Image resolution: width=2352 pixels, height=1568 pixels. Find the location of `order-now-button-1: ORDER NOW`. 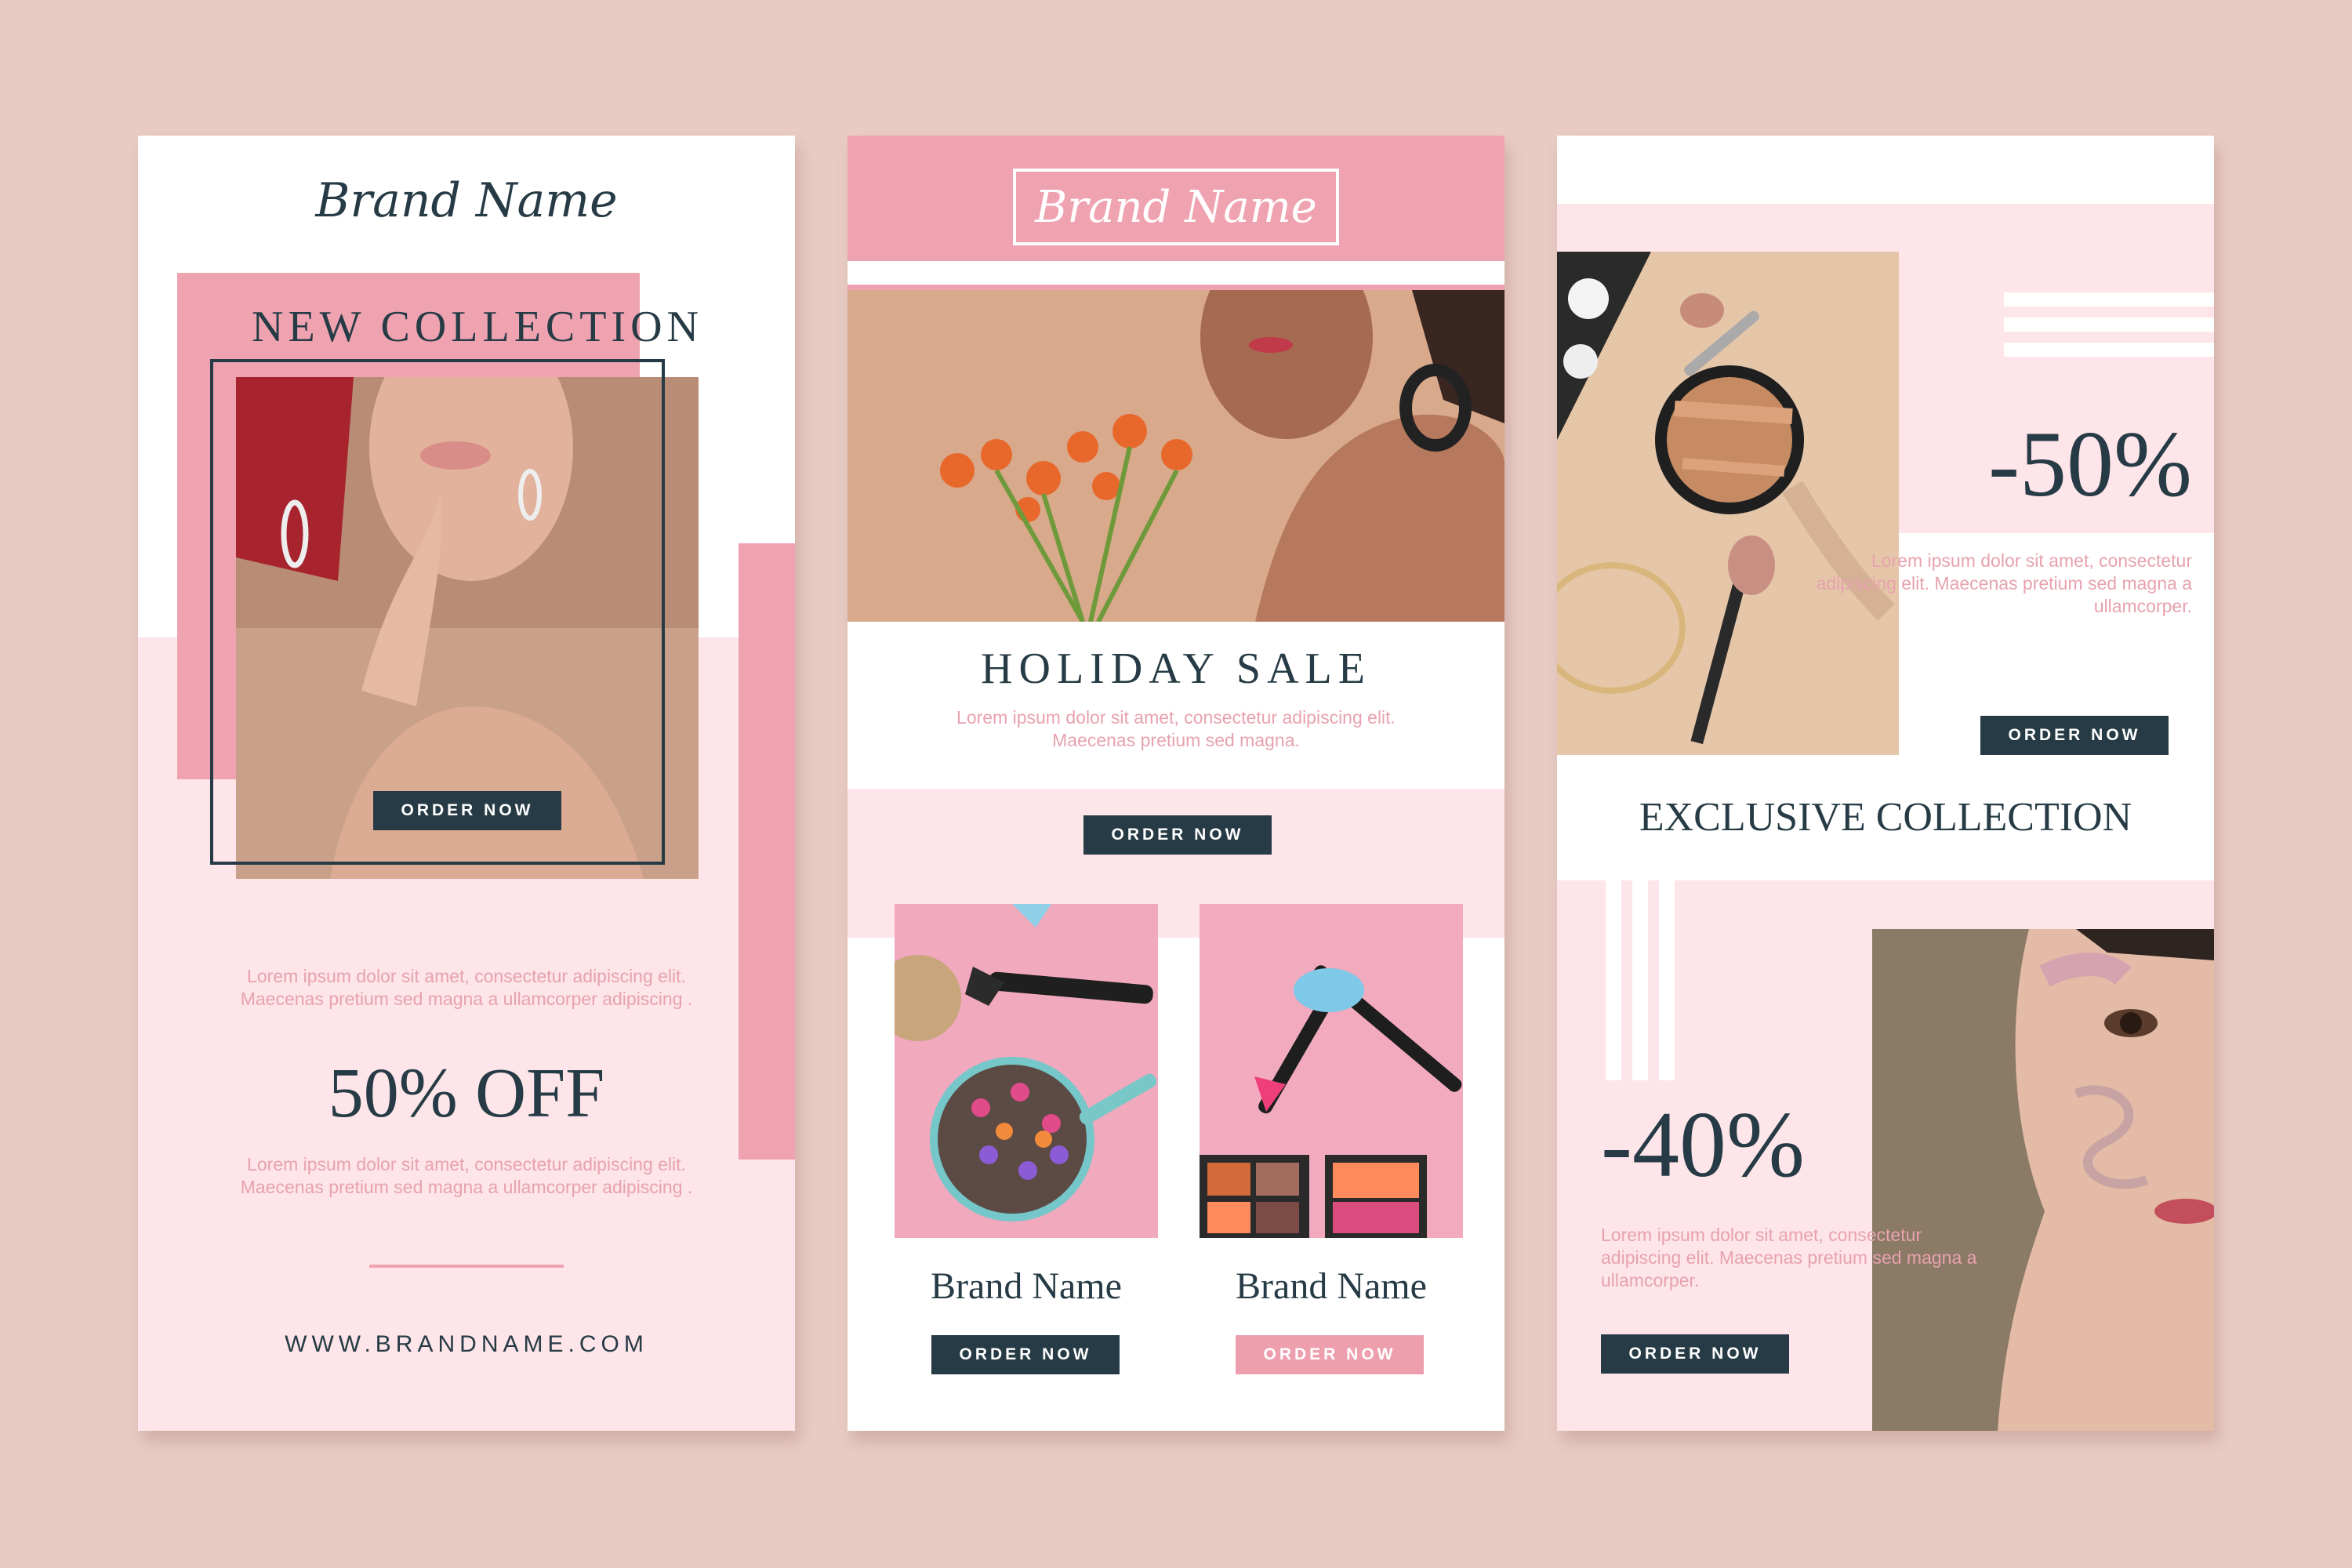

order-now-button-1: ORDER NOW is located at coordinates (2074, 735).